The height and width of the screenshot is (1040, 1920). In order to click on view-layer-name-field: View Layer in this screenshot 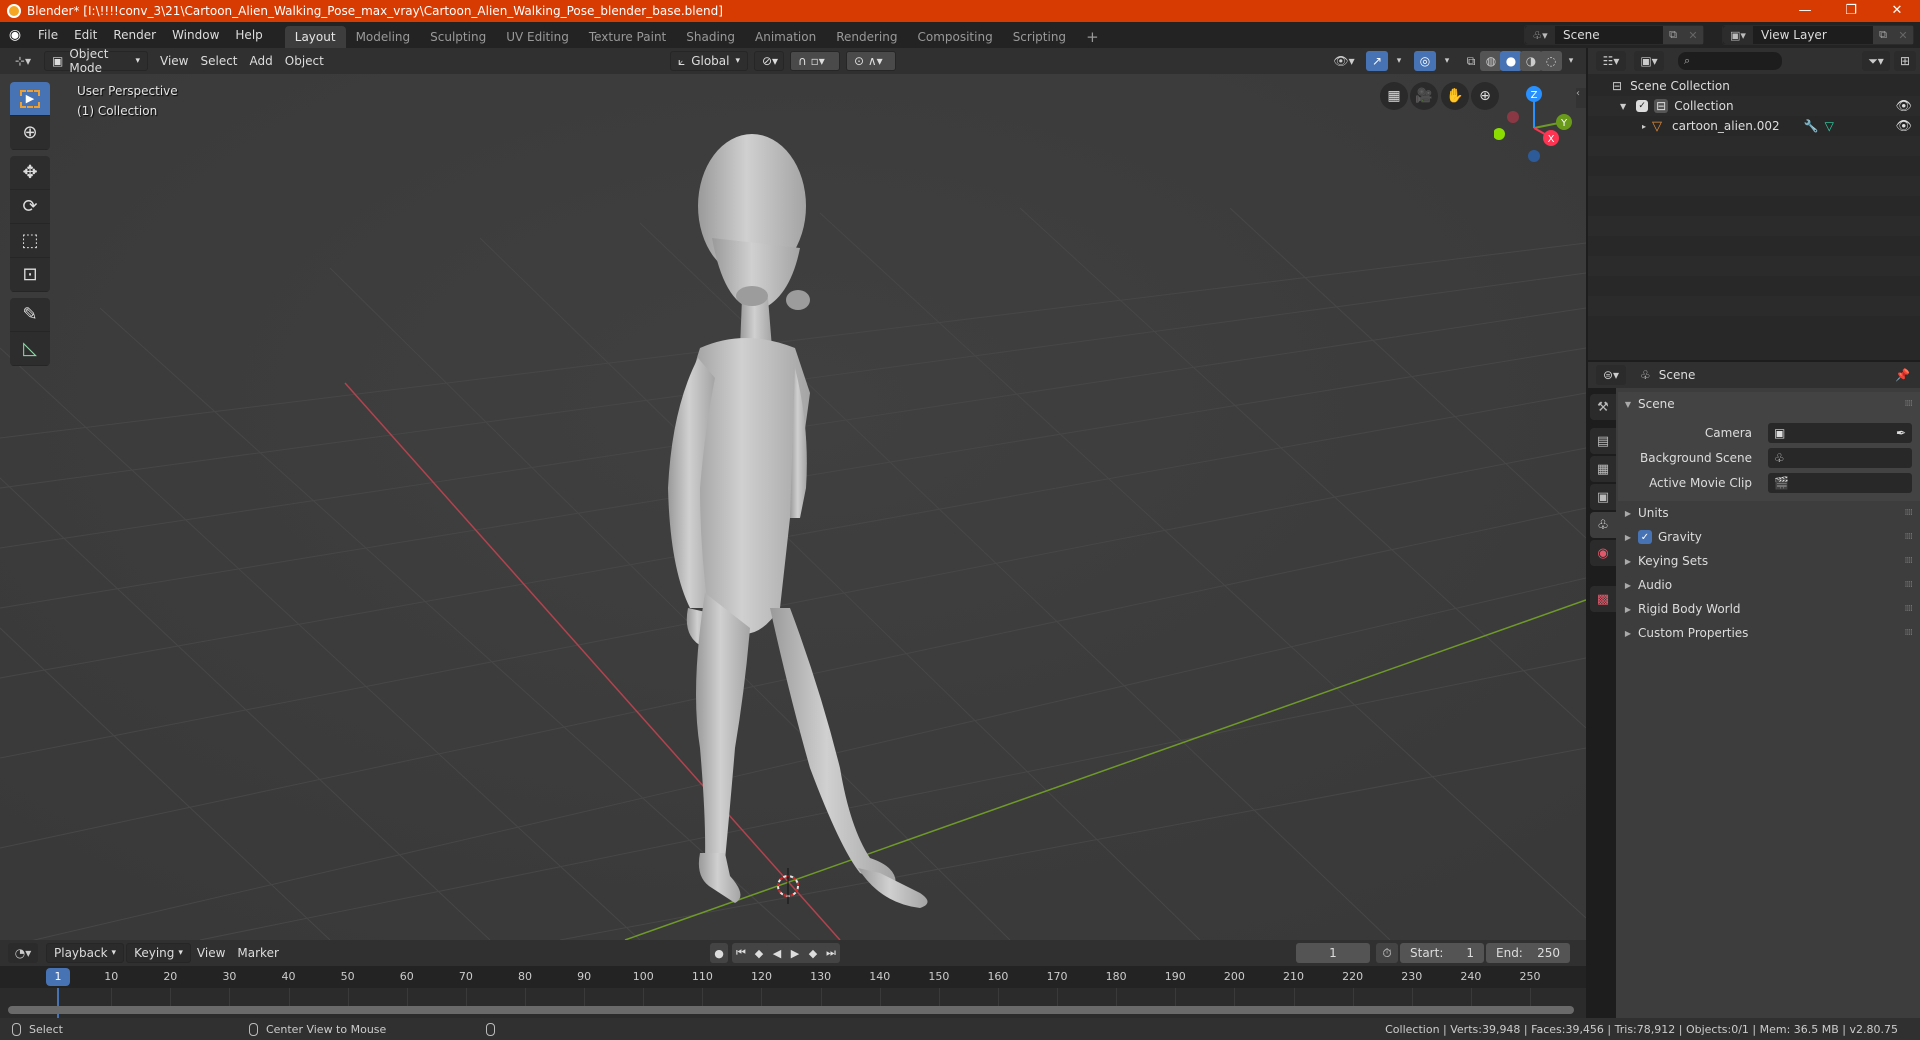, I will do `click(1813, 35)`.